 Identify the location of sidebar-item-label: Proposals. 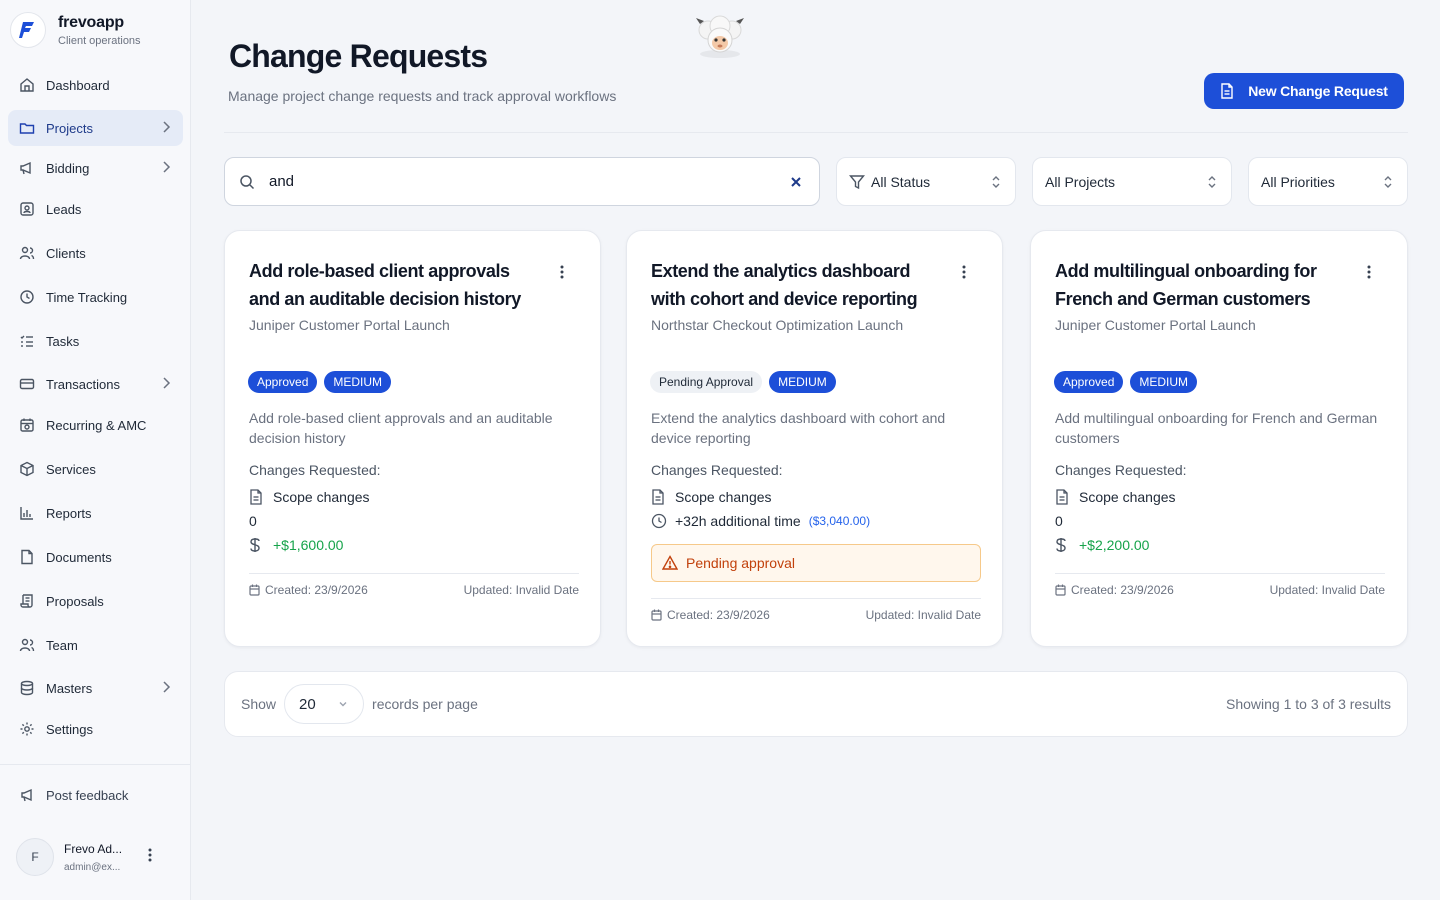
(75, 601).